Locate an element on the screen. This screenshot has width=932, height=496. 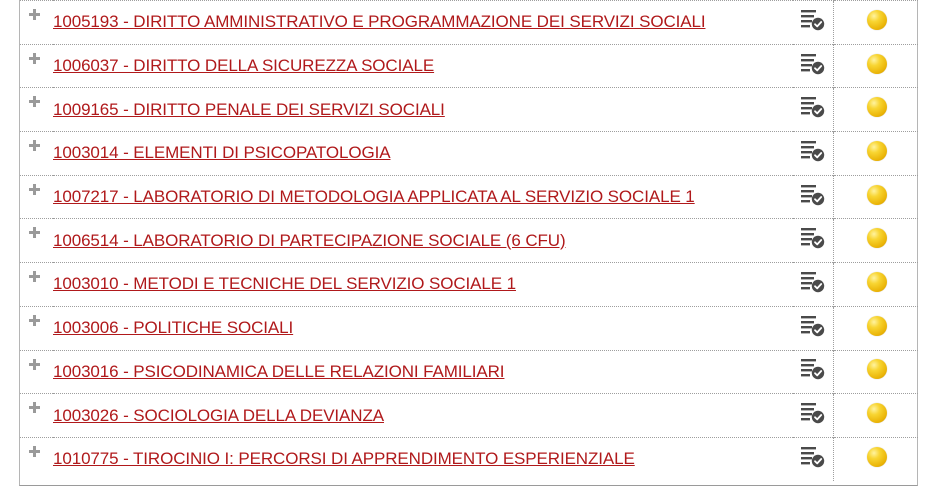
course-link: 1003006 - POLITICHE SOCIALI is located at coordinates (173, 327).